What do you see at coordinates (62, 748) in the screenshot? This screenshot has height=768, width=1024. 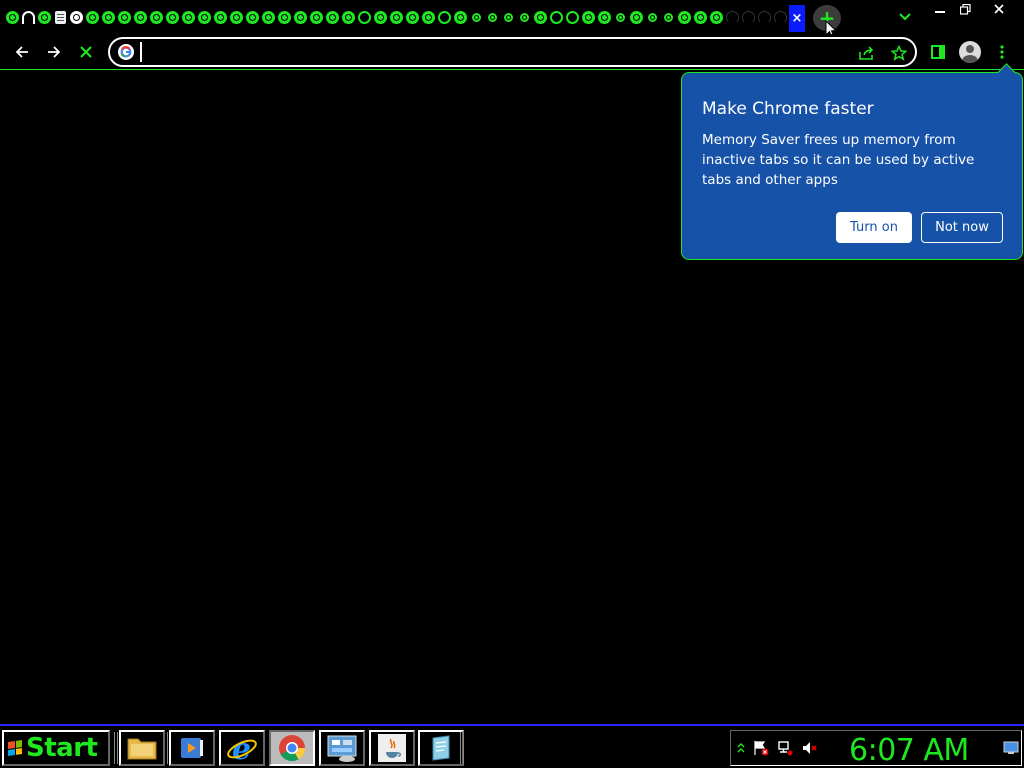 I see `start-label: Start` at bounding box center [62, 748].